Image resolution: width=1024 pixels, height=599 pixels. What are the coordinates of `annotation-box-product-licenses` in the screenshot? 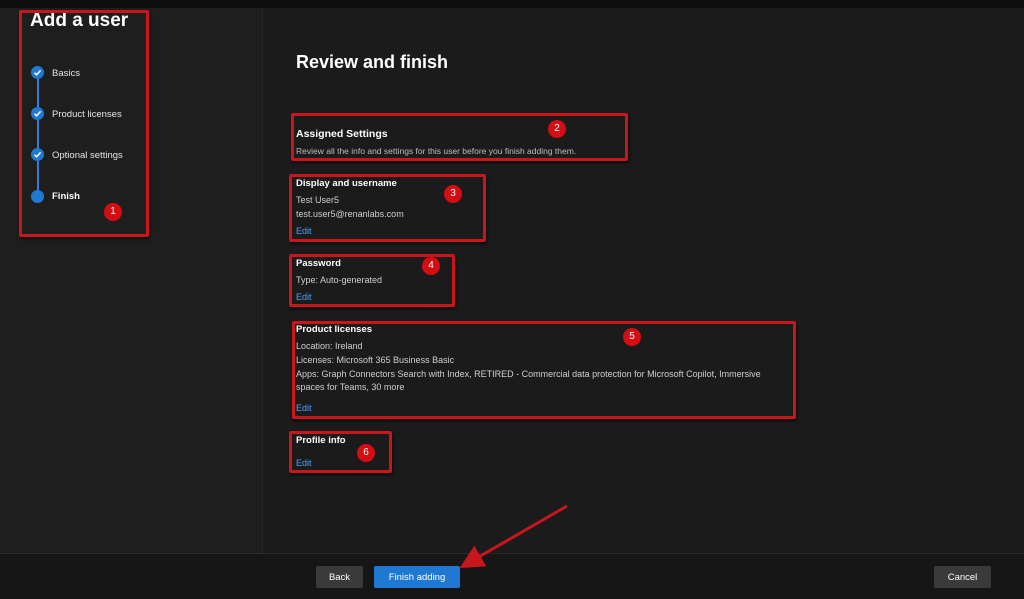 It's located at (544, 370).